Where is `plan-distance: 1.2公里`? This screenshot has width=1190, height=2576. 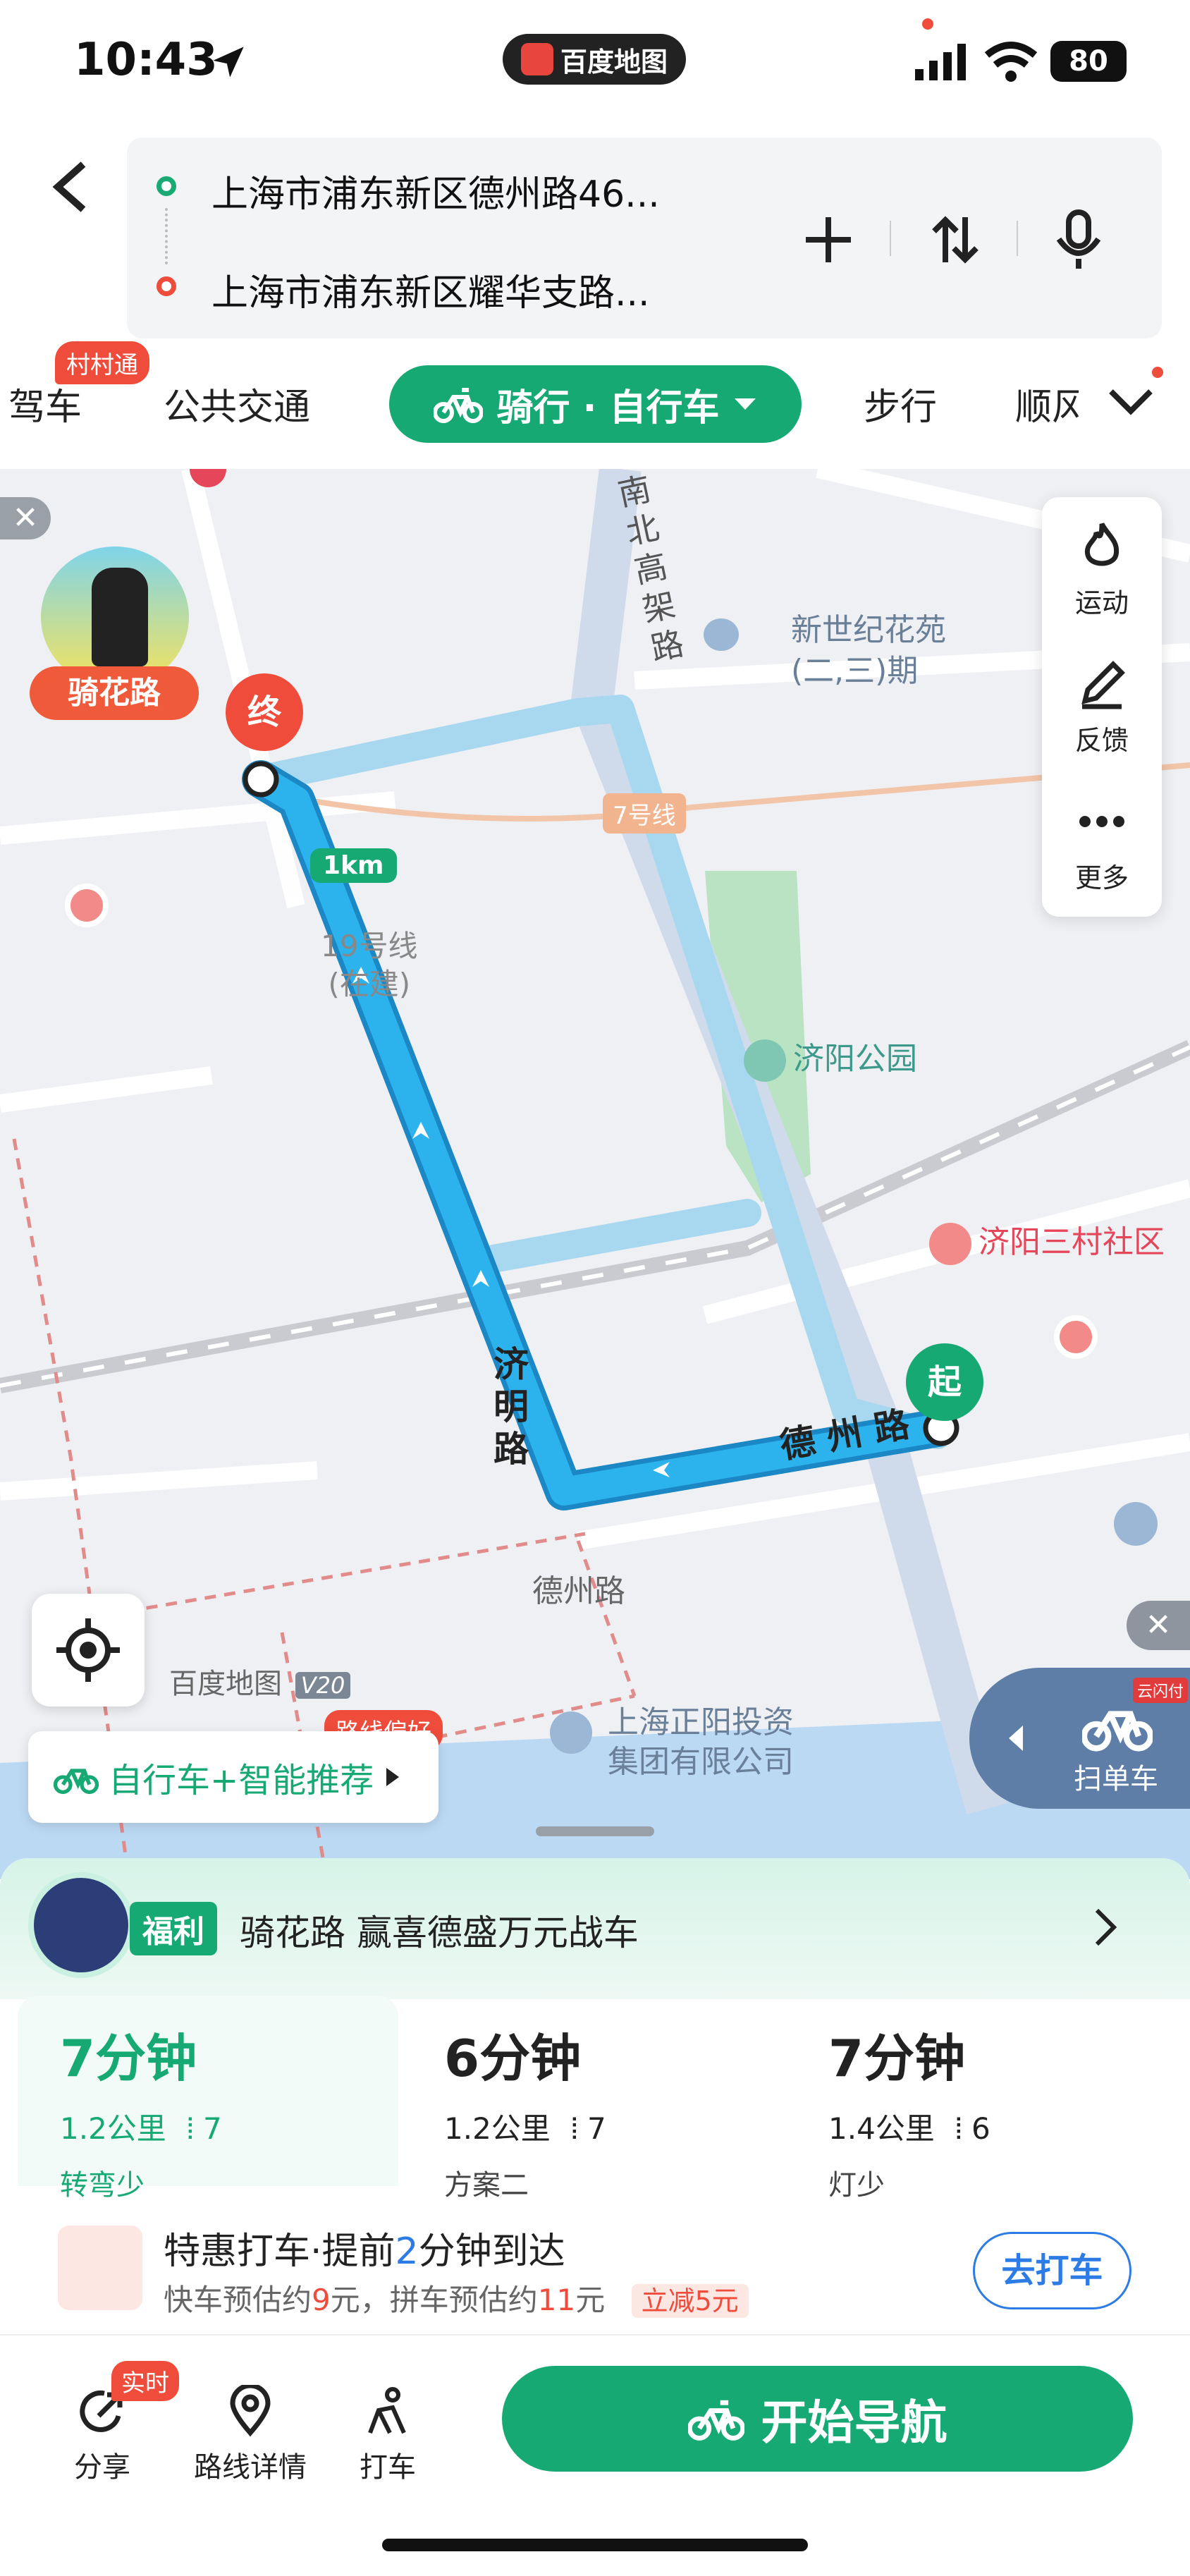 plan-distance: 1.2公里 is located at coordinates (498, 2128).